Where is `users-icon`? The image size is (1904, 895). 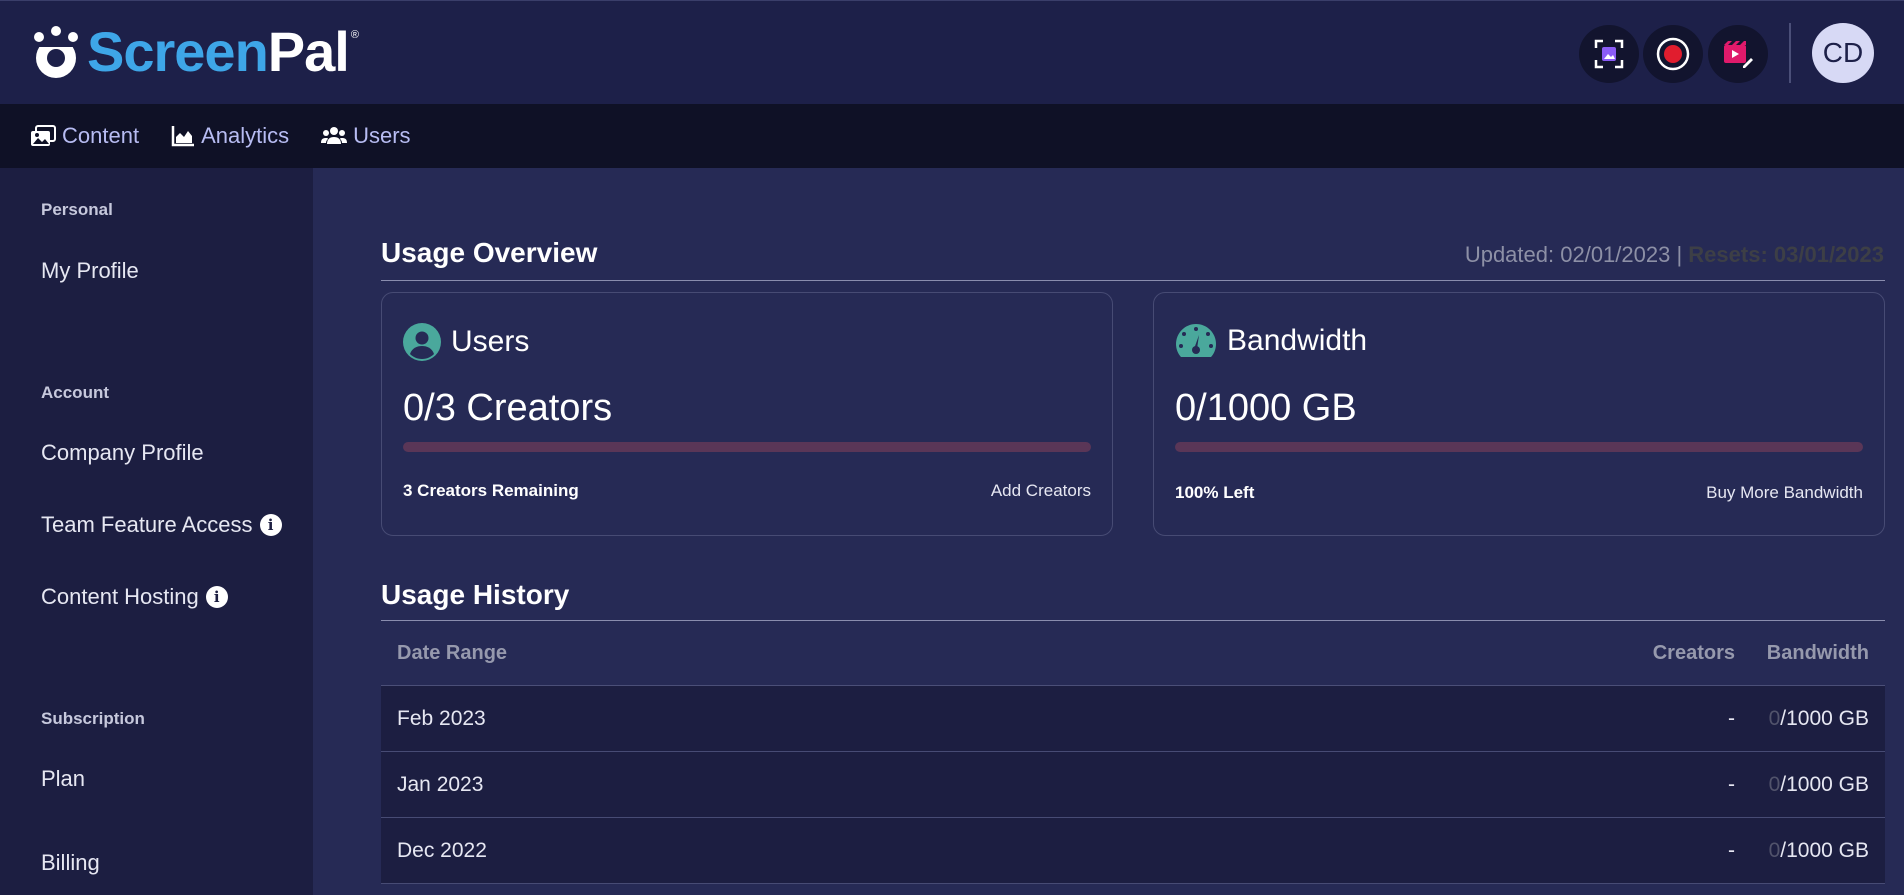
users-icon is located at coordinates (334, 135).